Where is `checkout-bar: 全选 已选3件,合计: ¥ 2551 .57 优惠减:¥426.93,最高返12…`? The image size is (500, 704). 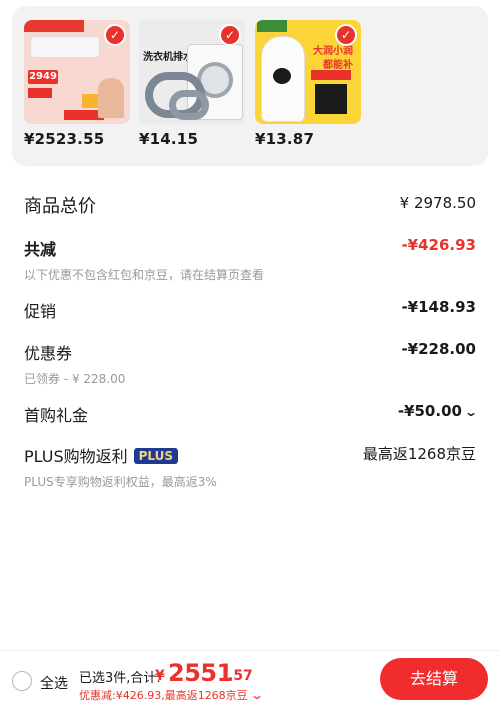 checkout-bar: 全选 已选3件,合计: ¥ 2551 .57 优惠减:¥426.93,最高返12… is located at coordinates (250, 677).